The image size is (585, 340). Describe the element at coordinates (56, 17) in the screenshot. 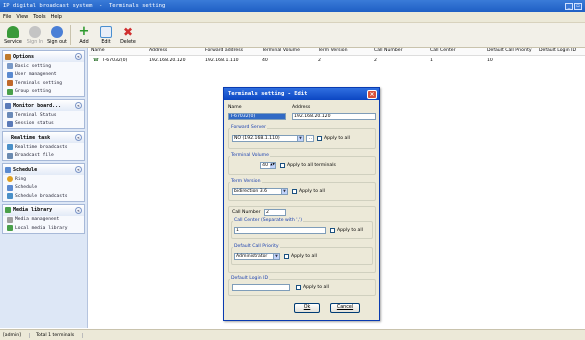

I see `menu-help: Help` at that location.